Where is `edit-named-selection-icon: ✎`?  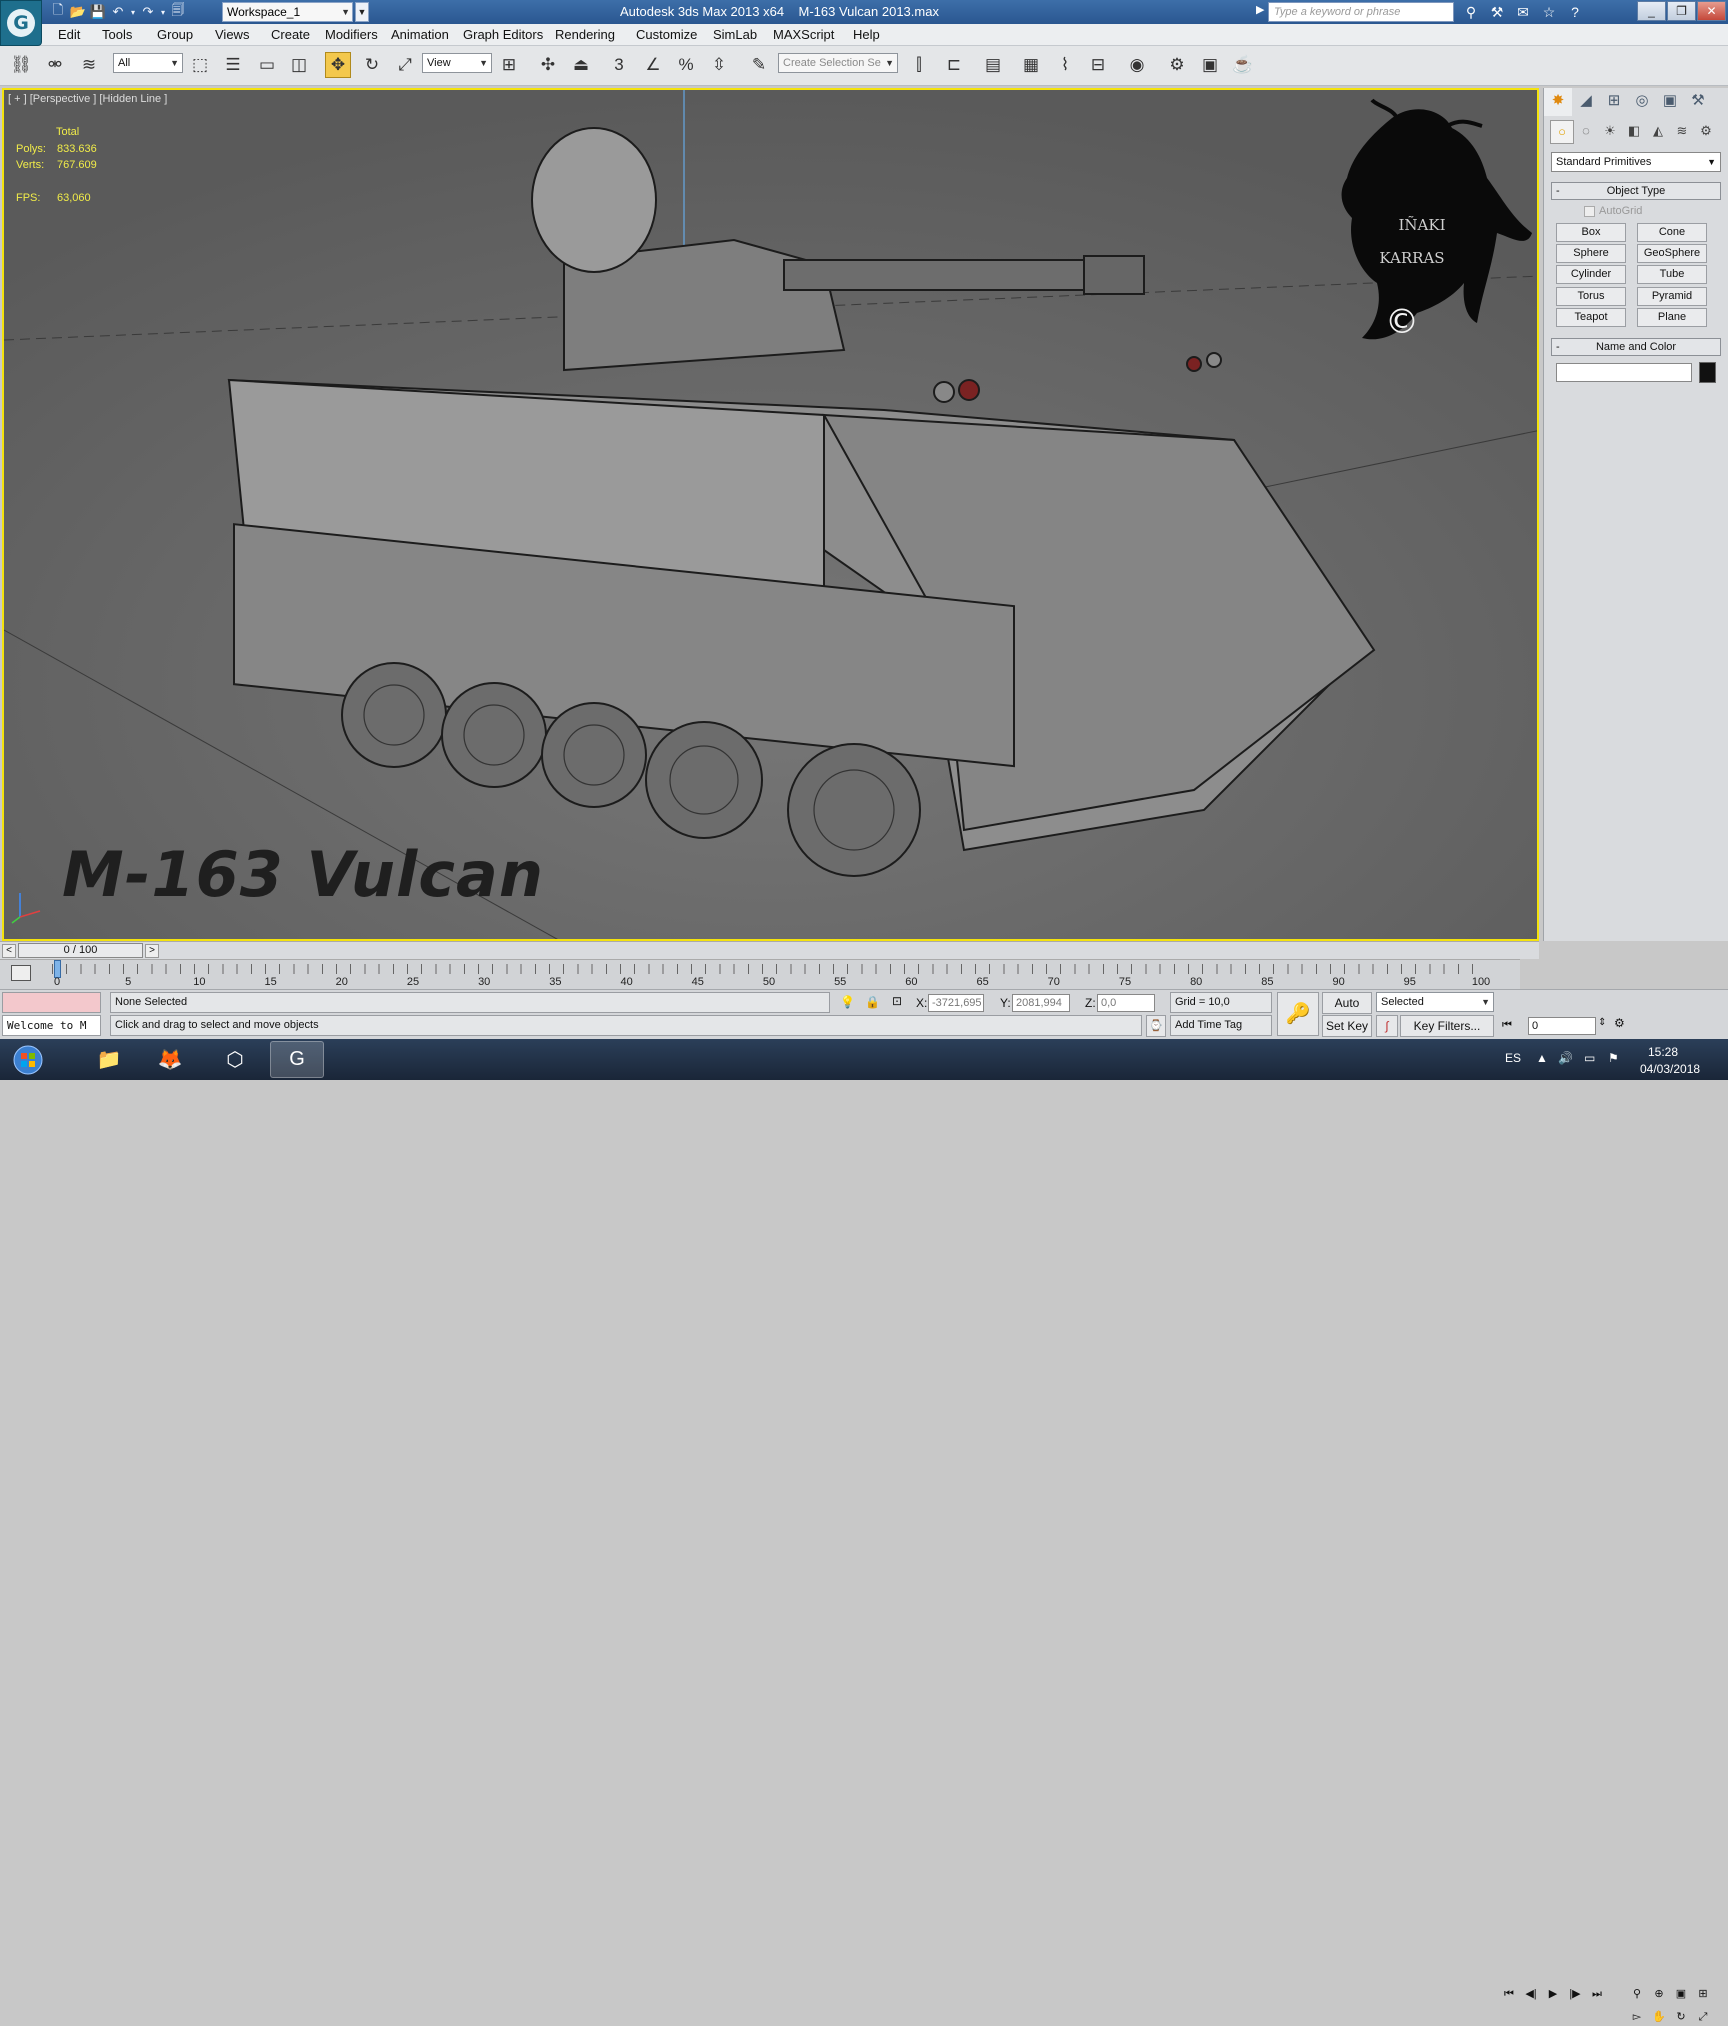 edit-named-selection-icon: ✎ is located at coordinates (759, 65).